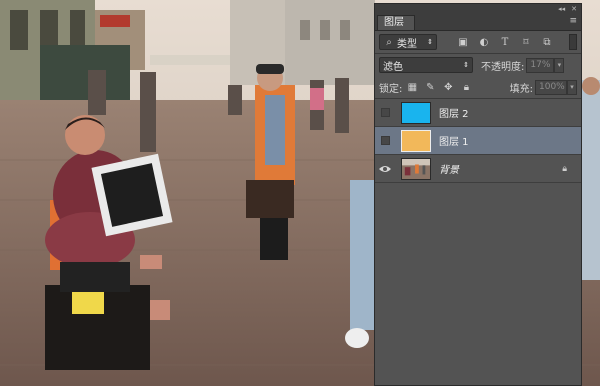 This screenshot has width=600, height=386. Describe the element at coordinates (454, 112) in the screenshot. I see `layer-name: 图层 2` at that location.